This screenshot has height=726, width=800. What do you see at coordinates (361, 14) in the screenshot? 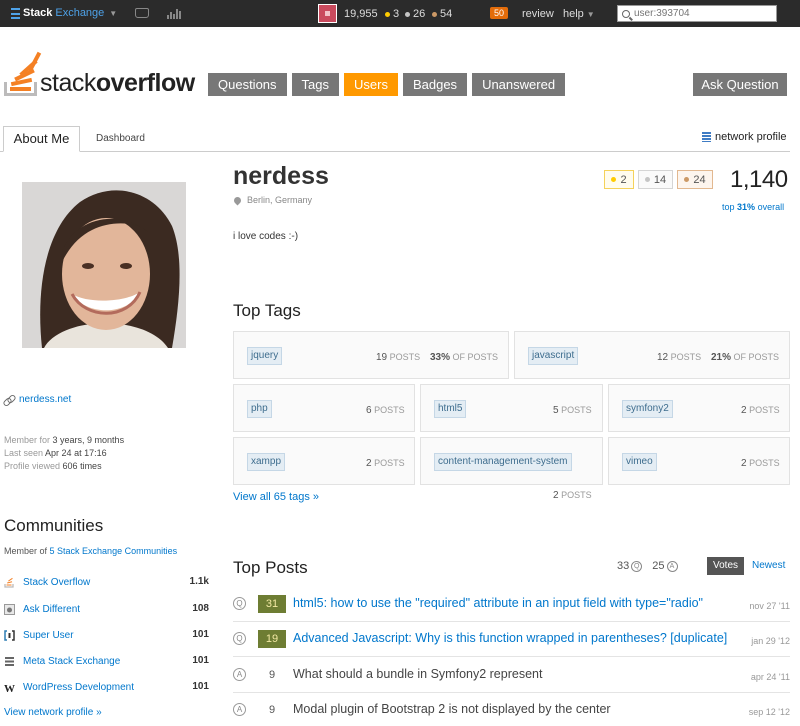
I see `topbar-reputation: 19,955` at bounding box center [361, 14].